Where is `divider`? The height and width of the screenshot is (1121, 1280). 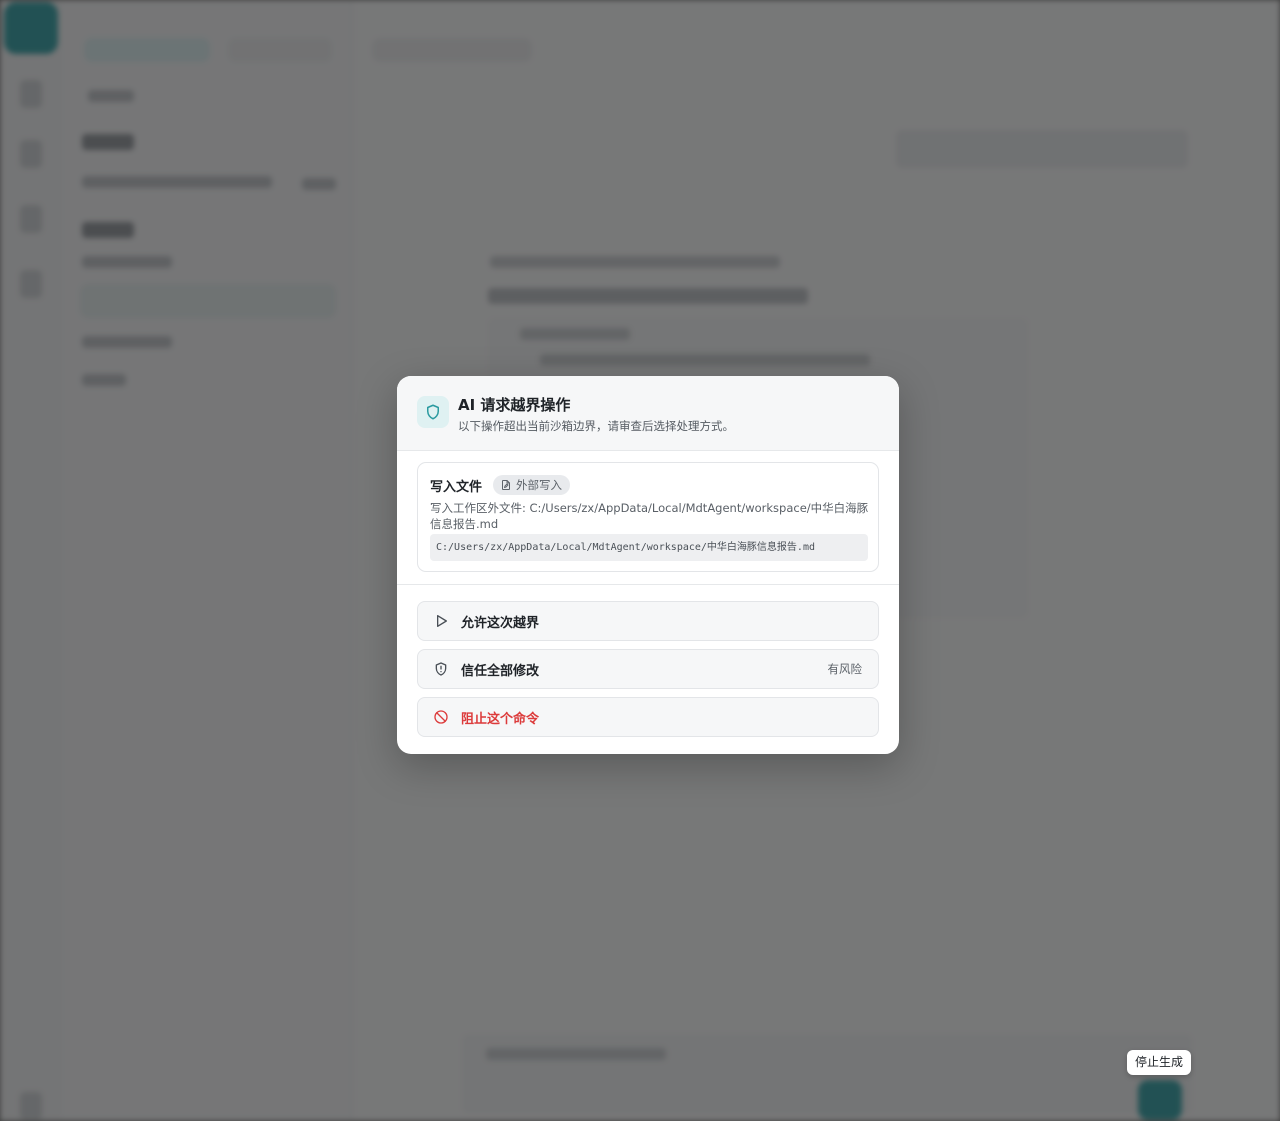 divider is located at coordinates (648, 584).